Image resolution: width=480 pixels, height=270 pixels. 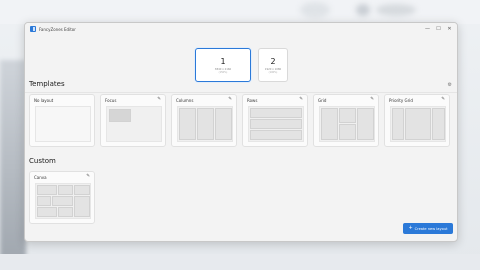 I want to click on templates-heading: Templates, so click(x=47, y=84).